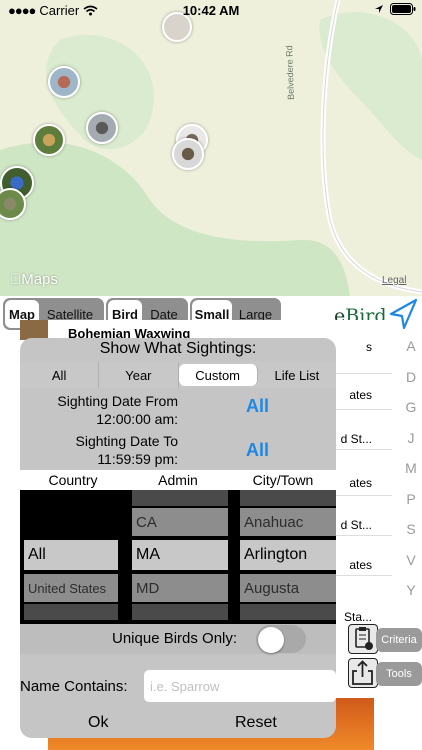 The height and width of the screenshot is (750, 422). Describe the element at coordinates (411, 412) in the screenshot. I see `index-letter: G` at that location.